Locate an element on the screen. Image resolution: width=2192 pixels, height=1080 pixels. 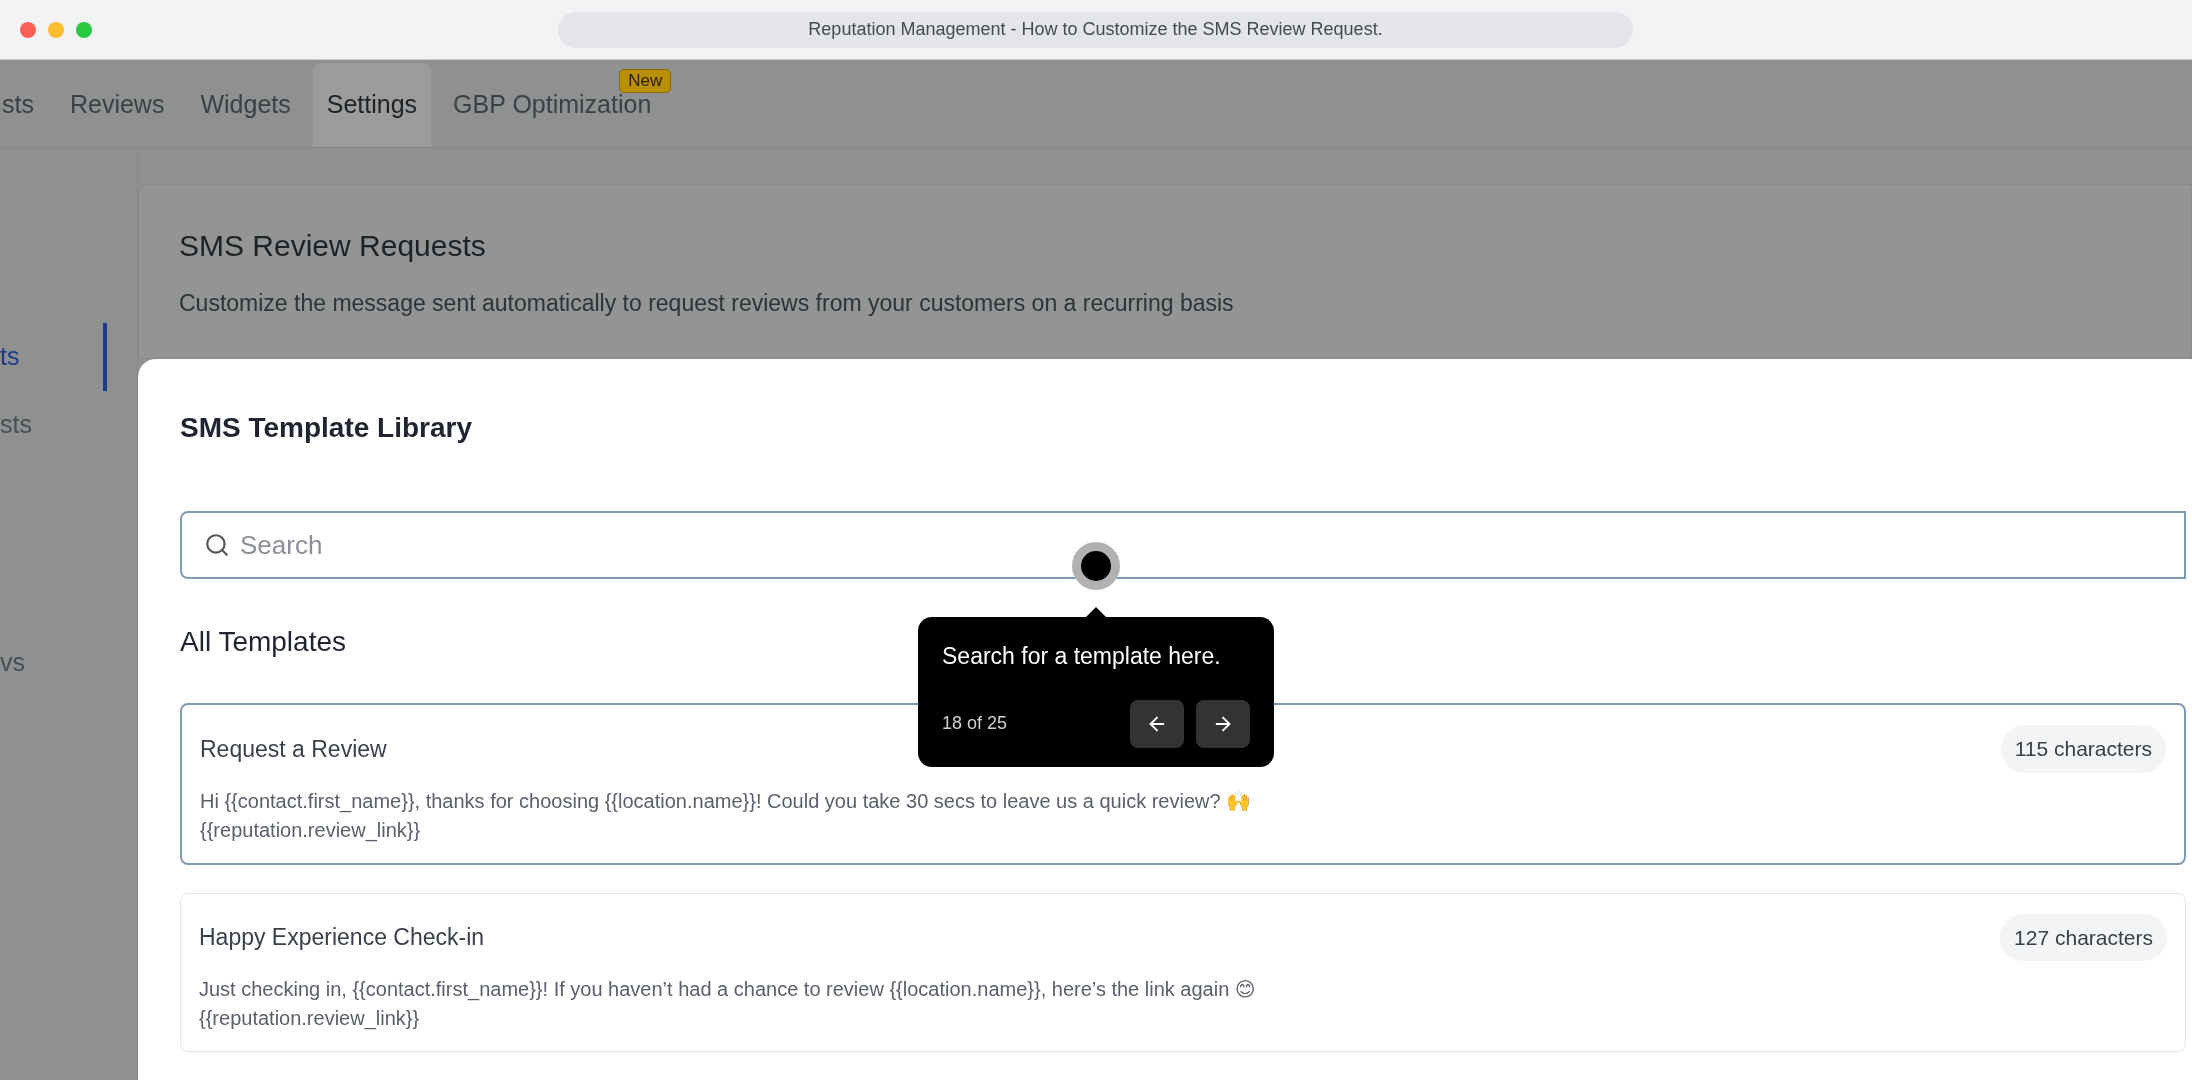
sidebar-item: ts is located at coordinates (53, 357).